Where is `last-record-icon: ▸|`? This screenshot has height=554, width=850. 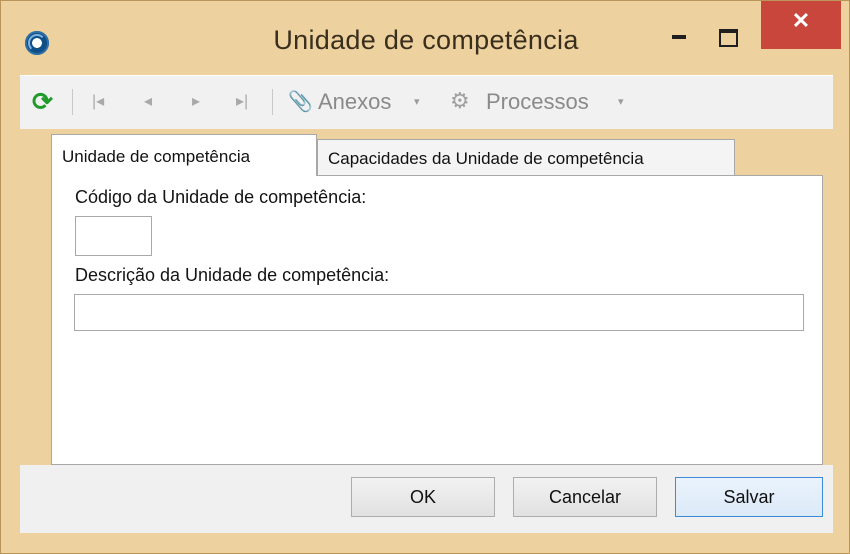 last-record-icon: ▸| is located at coordinates (248, 102).